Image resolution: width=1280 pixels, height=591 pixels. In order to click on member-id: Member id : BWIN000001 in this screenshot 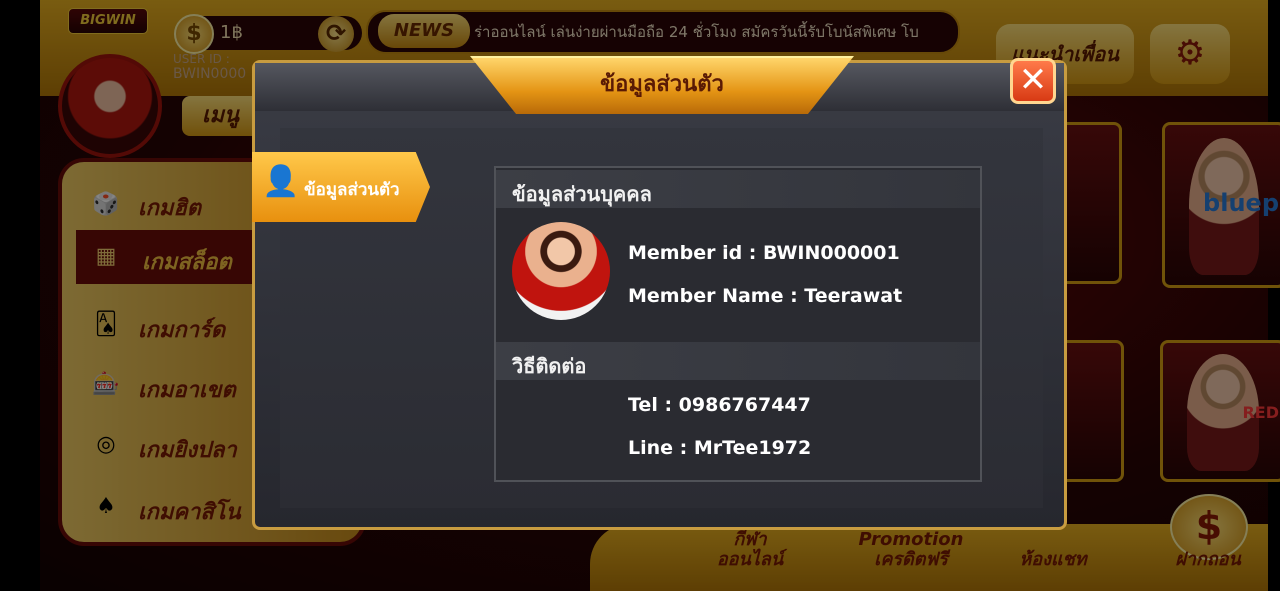, I will do `click(764, 253)`.